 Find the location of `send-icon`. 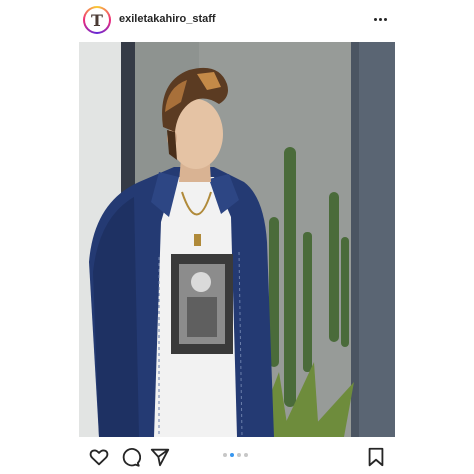

send-icon is located at coordinates (160, 457).